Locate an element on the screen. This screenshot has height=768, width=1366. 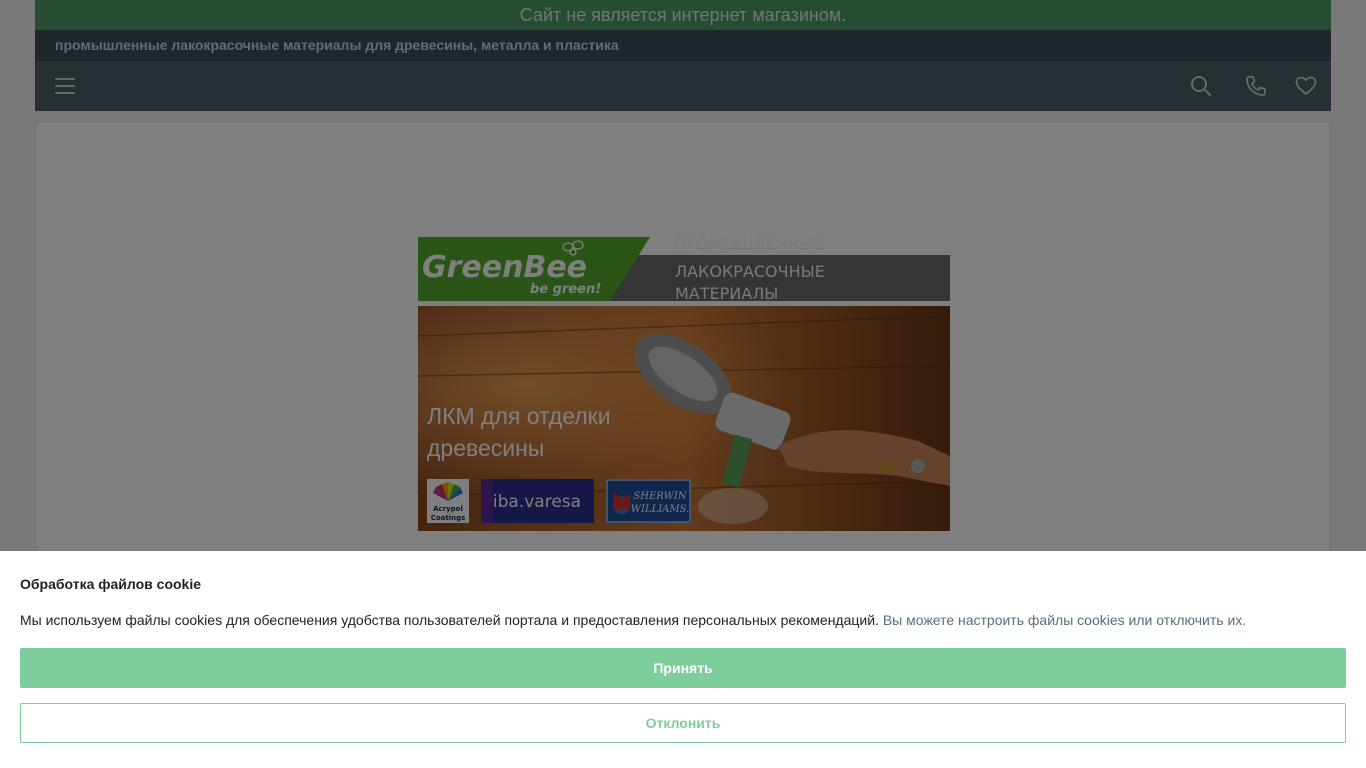
decline-cookies-button: Отклонить is located at coordinates (683, 723).